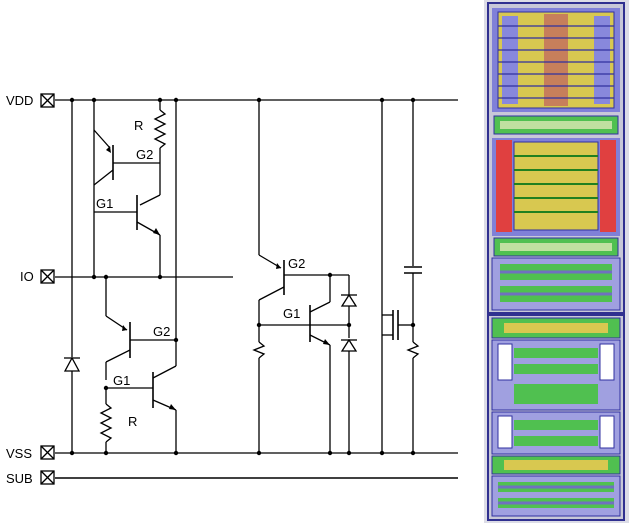  What do you see at coordinates (27, 276) in the screenshot?
I see `io-label: IO` at bounding box center [27, 276].